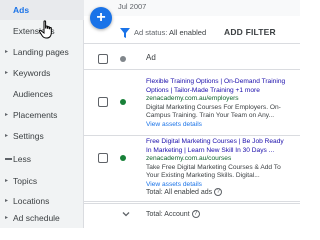  Describe the element at coordinates (35, 115) in the screenshot. I see `sidebar-item-label: Placements` at that location.